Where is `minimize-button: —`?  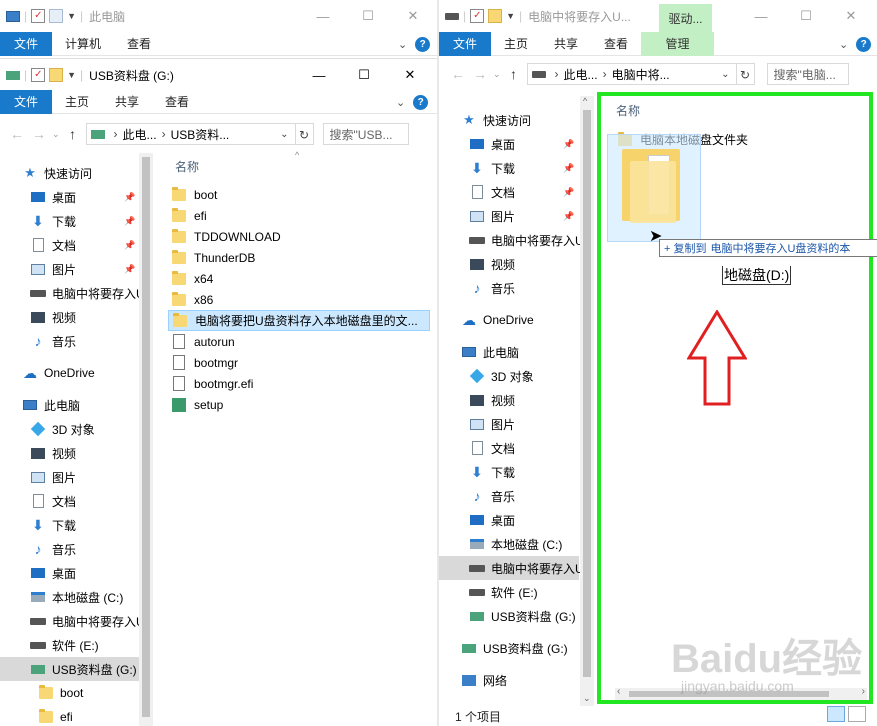 minimize-button: — is located at coordinates (761, 16).